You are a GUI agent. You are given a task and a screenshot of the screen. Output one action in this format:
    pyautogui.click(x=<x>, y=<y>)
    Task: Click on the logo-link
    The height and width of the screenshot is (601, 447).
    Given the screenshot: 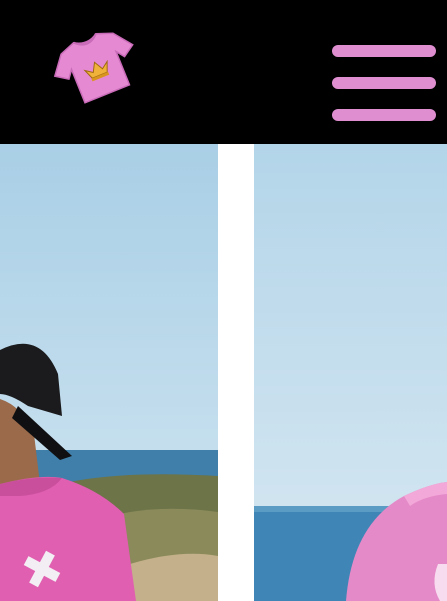 What is the action you would take?
    pyautogui.click(x=96, y=65)
    